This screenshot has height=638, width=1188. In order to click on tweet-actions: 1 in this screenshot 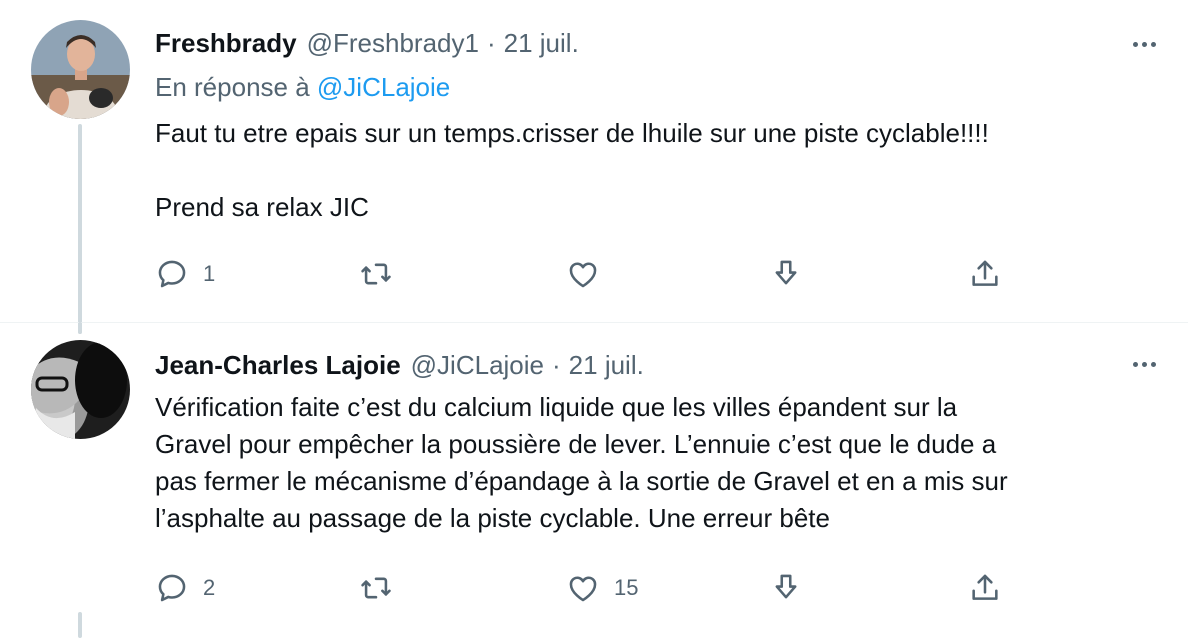, I will do `click(585, 274)`.